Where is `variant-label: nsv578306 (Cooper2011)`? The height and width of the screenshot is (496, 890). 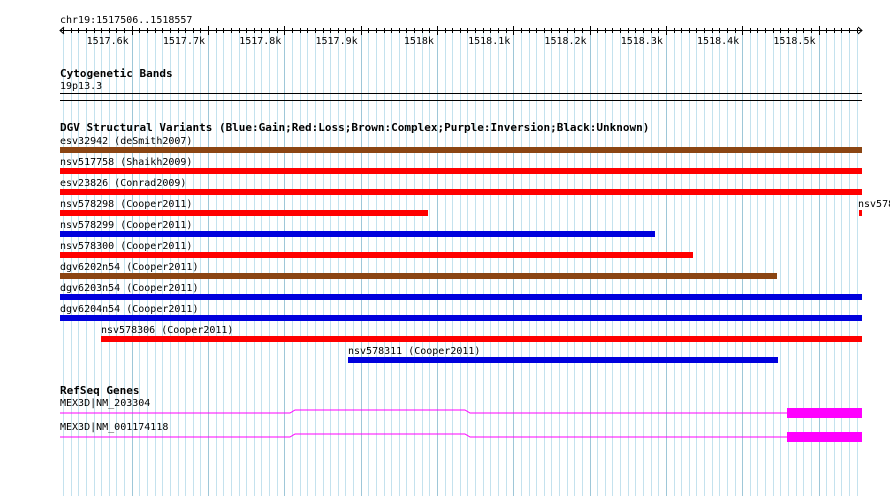 variant-label: nsv578306 (Cooper2011) is located at coordinates (167, 330).